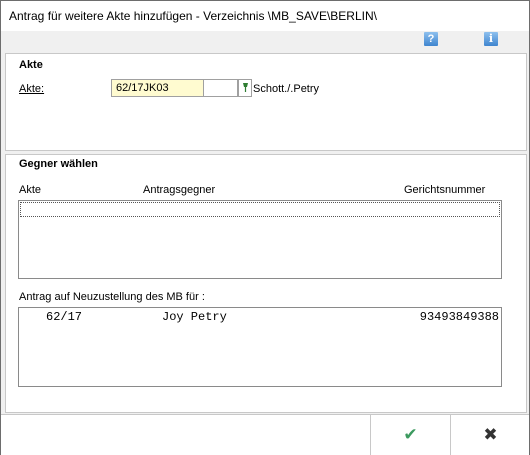 The image size is (530, 455). What do you see at coordinates (31, 65) in the screenshot?
I see `akte-section-title: Akte` at bounding box center [31, 65].